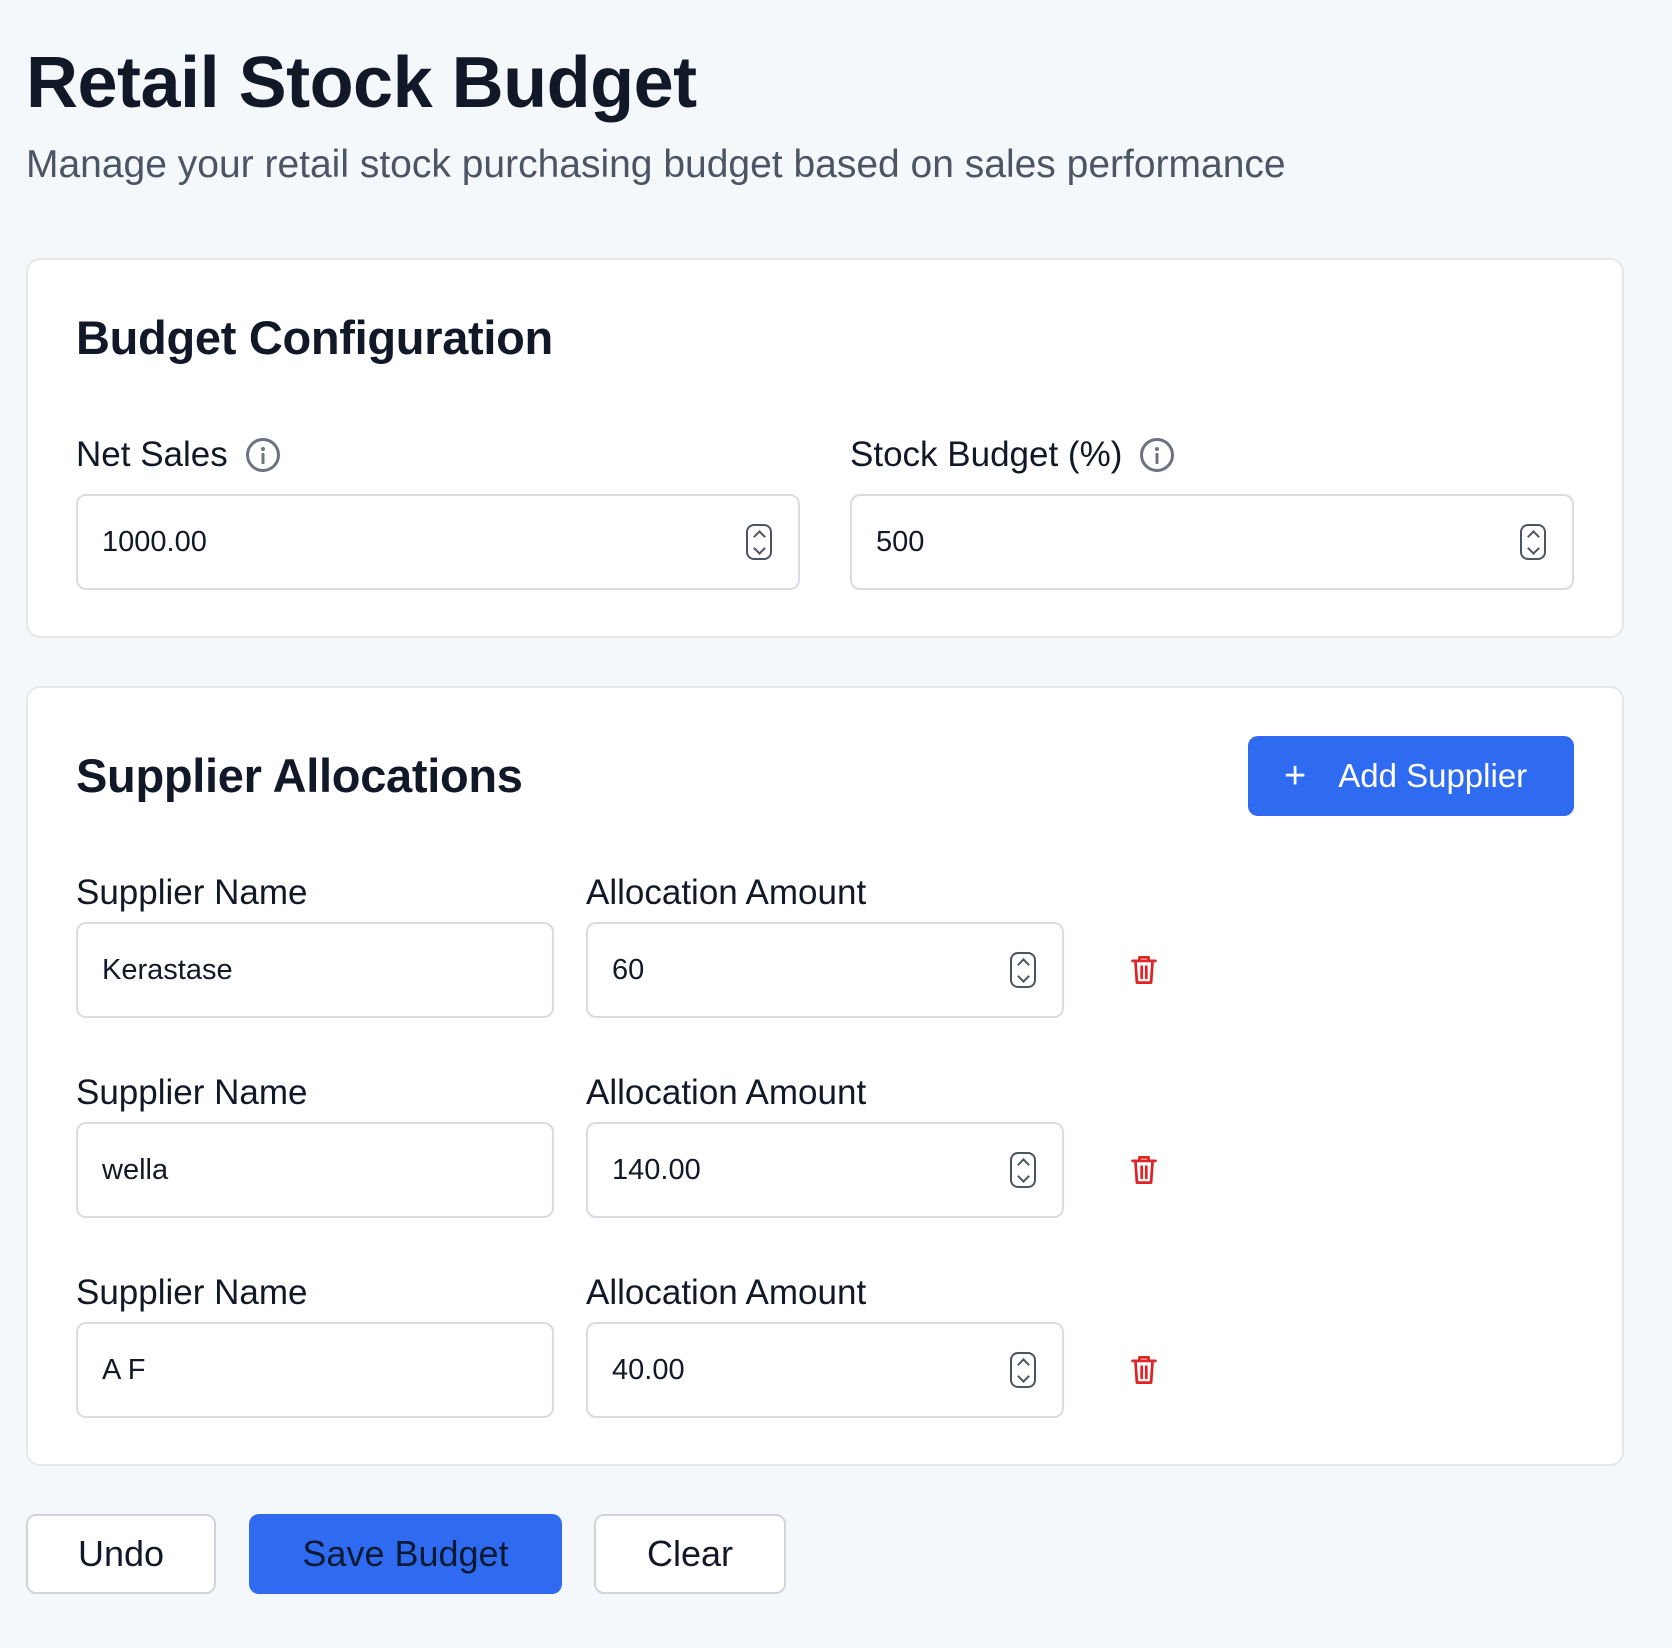 This screenshot has width=1672, height=1648. What do you see at coordinates (656, 1169) in the screenshot?
I see `allocation-amount-value: 140.00` at bounding box center [656, 1169].